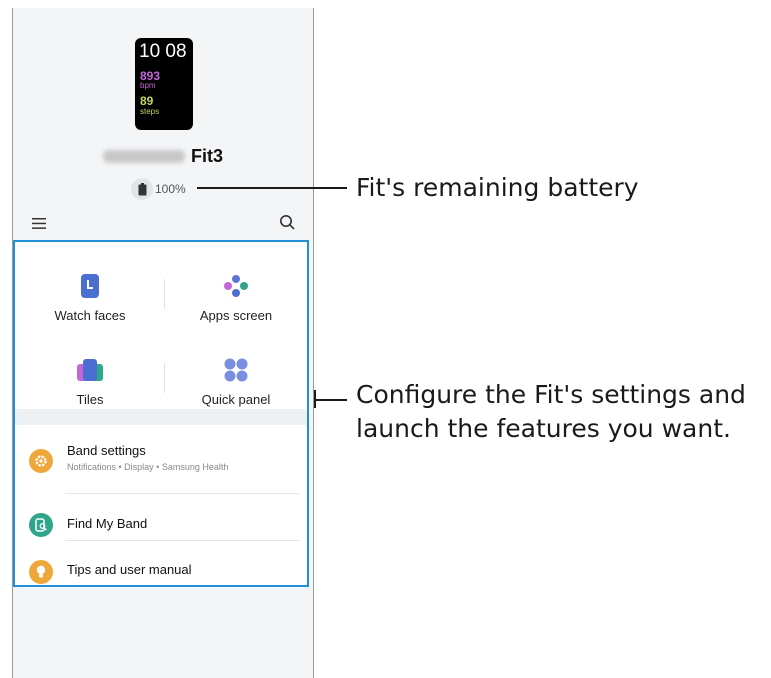 The image size is (771, 678). Describe the element at coordinates (170, 189) in the screenshot. I see `battery-percent: 100%` at that location.